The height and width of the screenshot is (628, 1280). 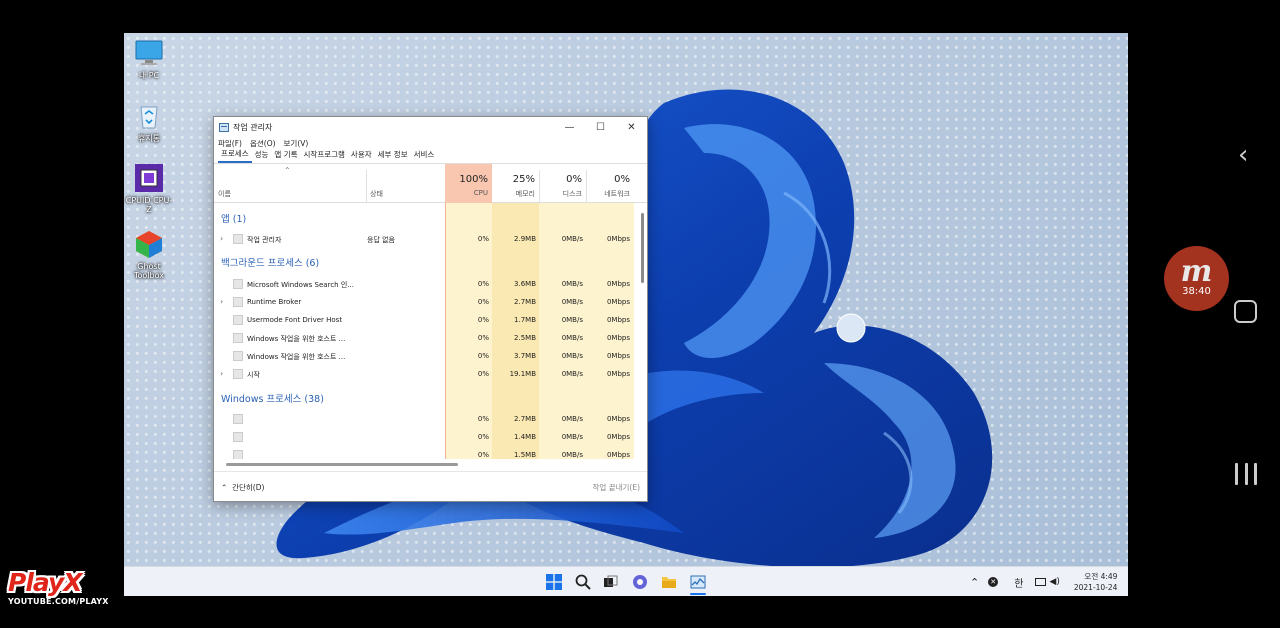 What do you see at coordinates (424, 452) in the screenshot?
I see `process-row: 0% 1.5MB 0MB/s 0Mbps` at bounding box center [424, 452].